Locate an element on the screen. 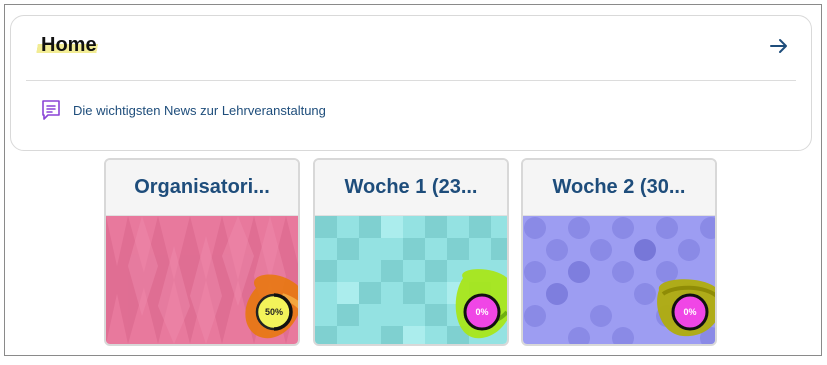  course-card-woche-2: Woche 2 (30... 0% is located at coordinates (619, 252).